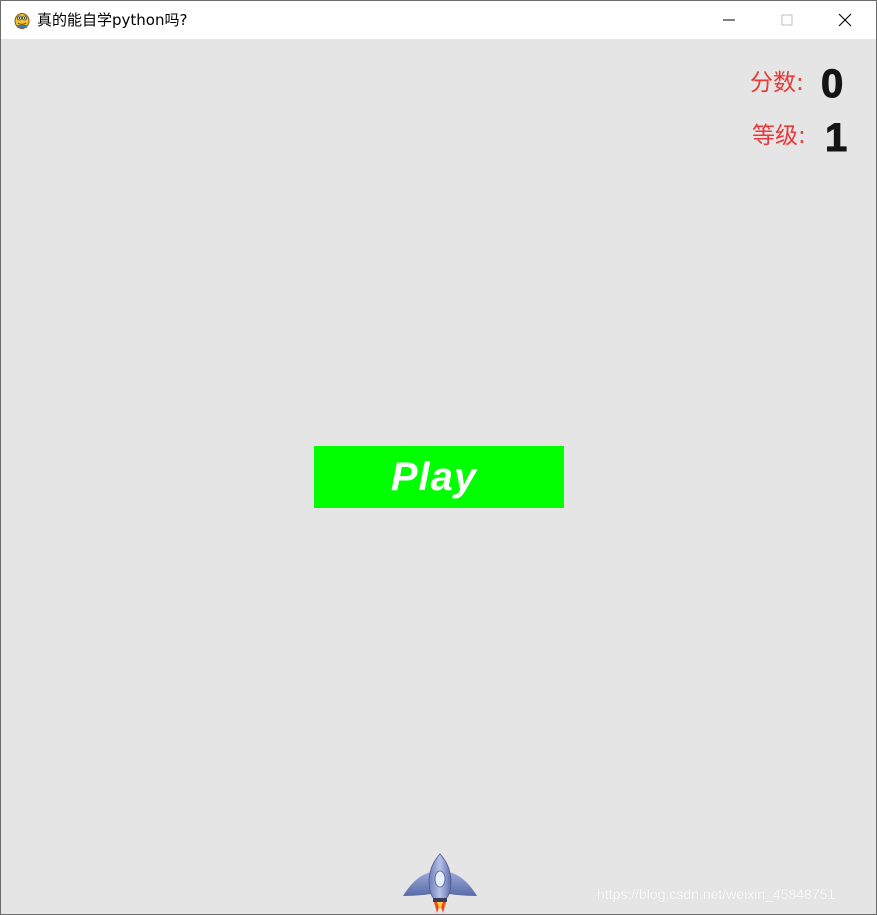 This screenshot has height=915, width=877. Describe the element at coordinates (836, 138) in the screenshot. I see `level-value: 1` at that location.